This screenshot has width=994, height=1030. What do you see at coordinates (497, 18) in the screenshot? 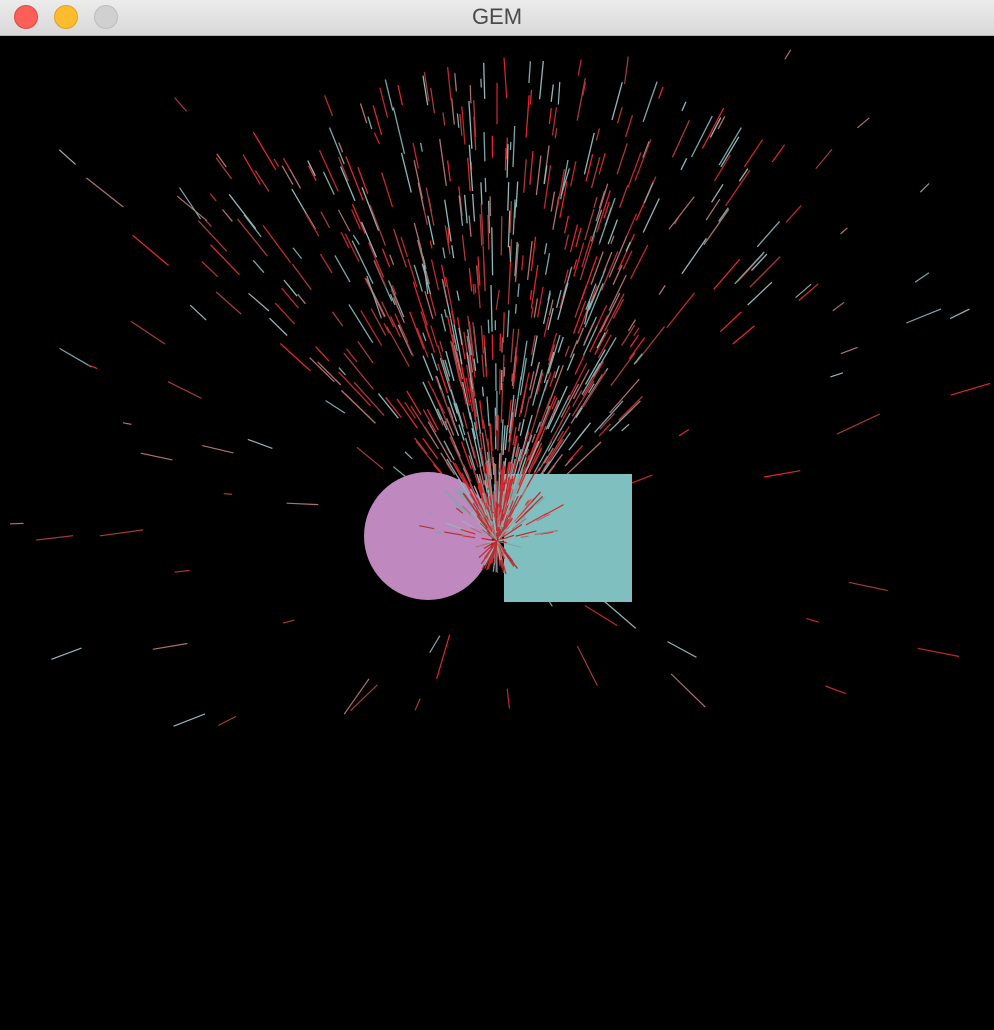
I see `title-bar: GEM` at bounding box center [497, 18].